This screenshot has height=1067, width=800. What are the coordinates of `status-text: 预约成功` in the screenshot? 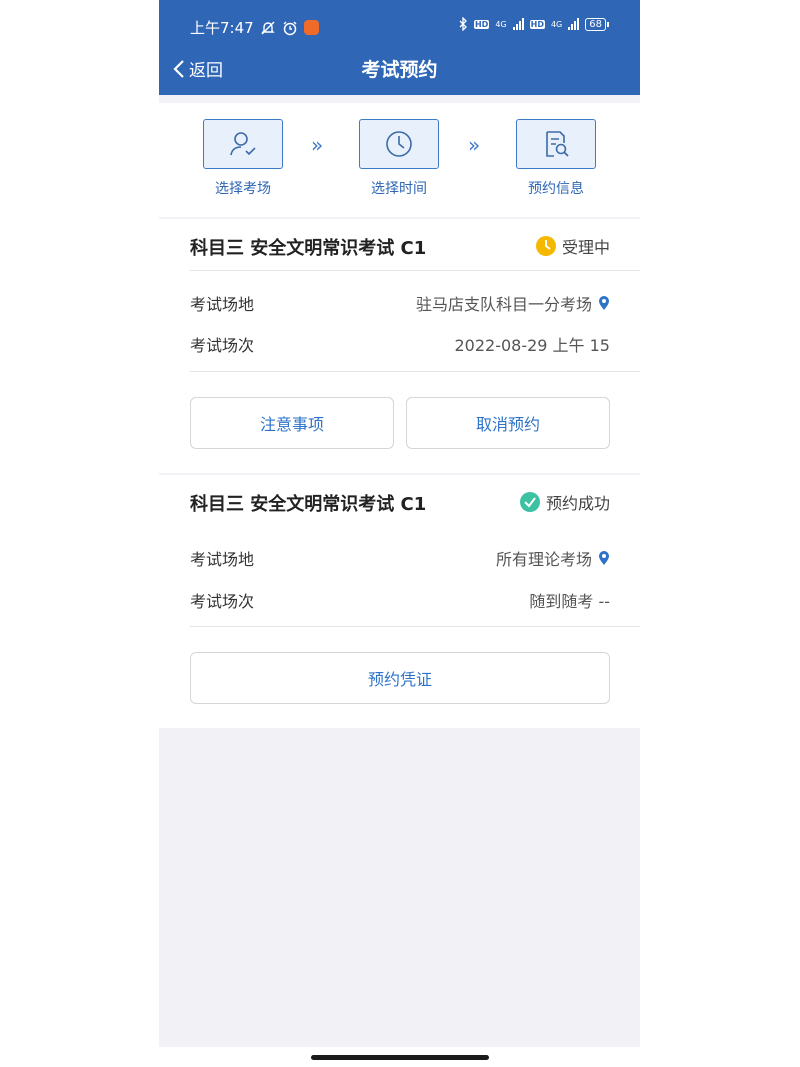 It's located at (577, 503).